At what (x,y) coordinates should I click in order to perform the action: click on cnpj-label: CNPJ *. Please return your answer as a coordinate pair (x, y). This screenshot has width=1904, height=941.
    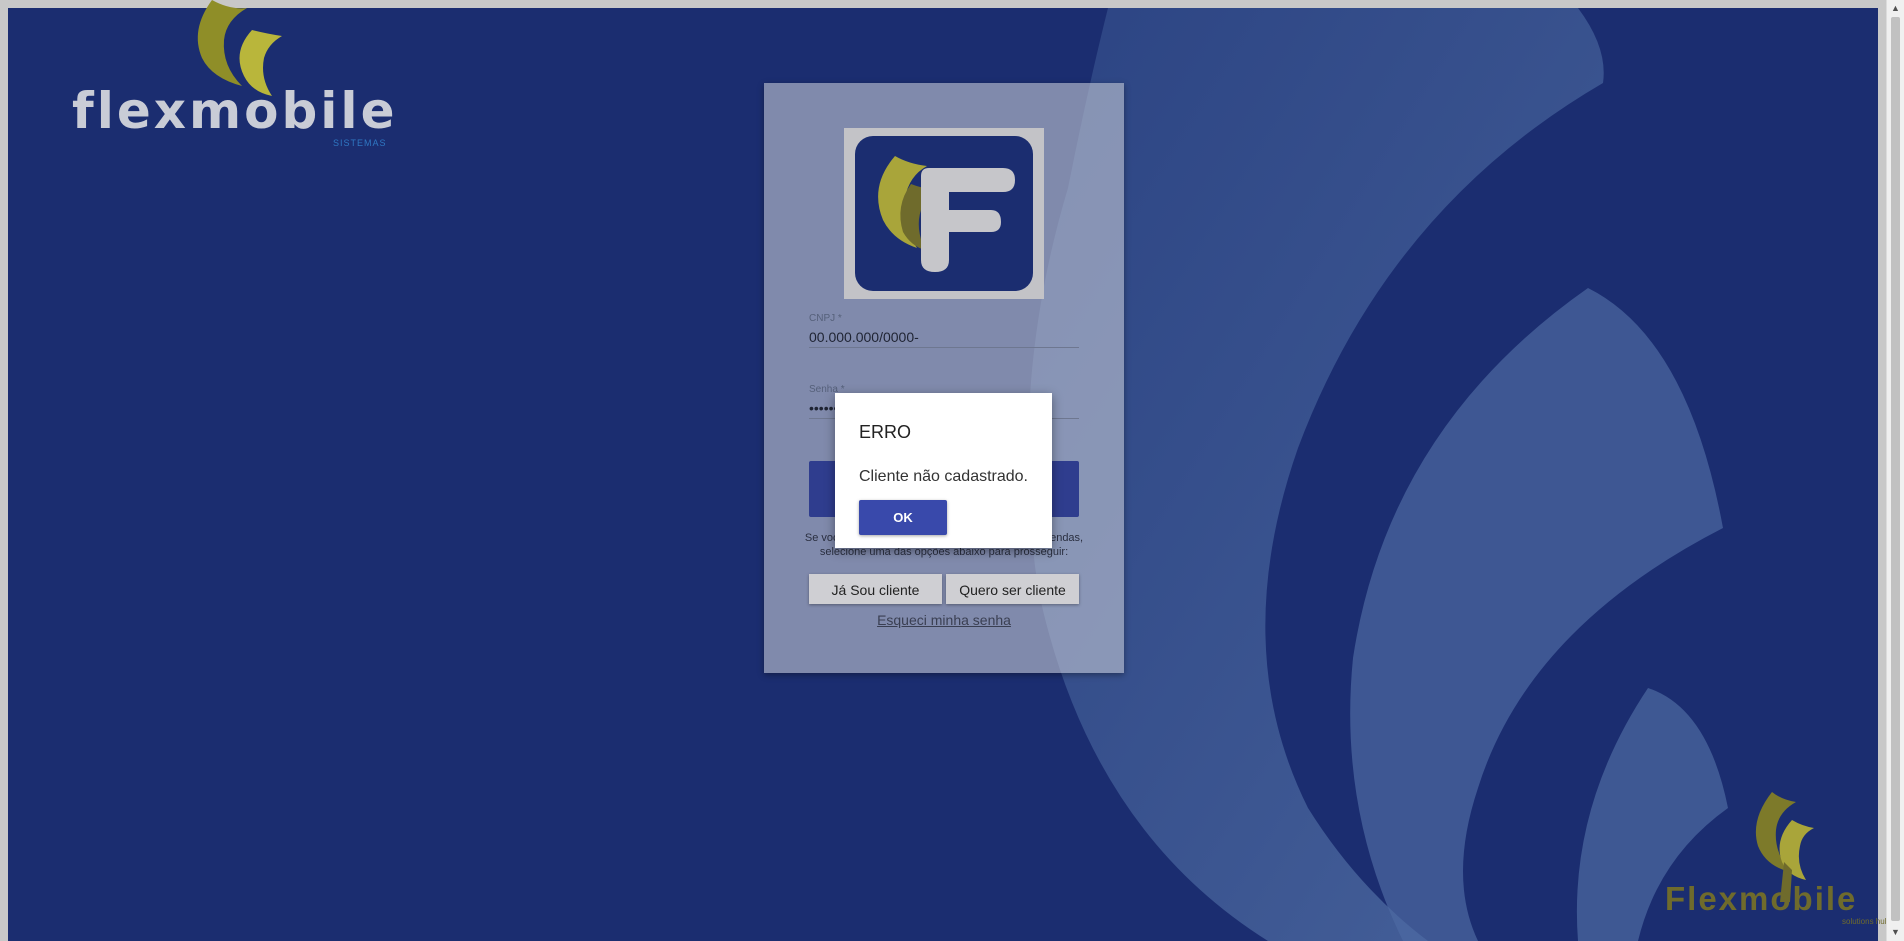
    Looking at the image, I should click on (825, 318).